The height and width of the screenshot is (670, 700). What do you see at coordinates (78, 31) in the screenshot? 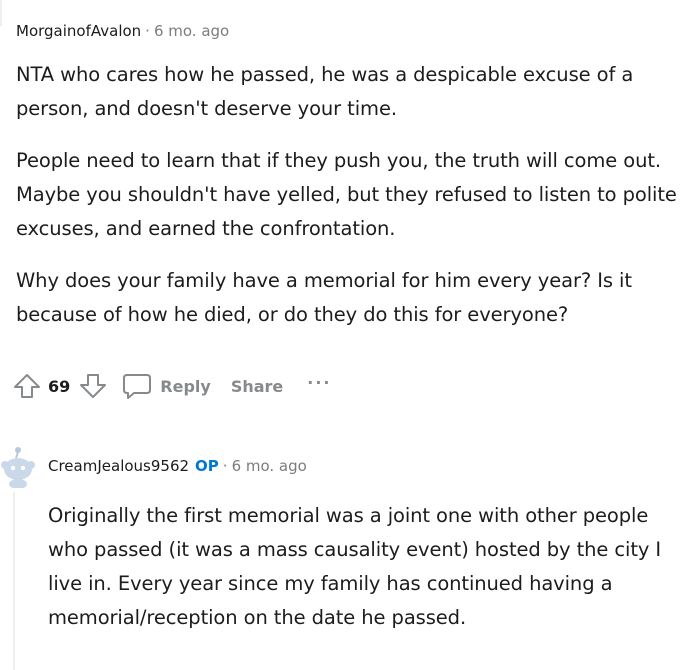
I see `author-link: MorgainofAvalon` at bounding box center [78, 31].